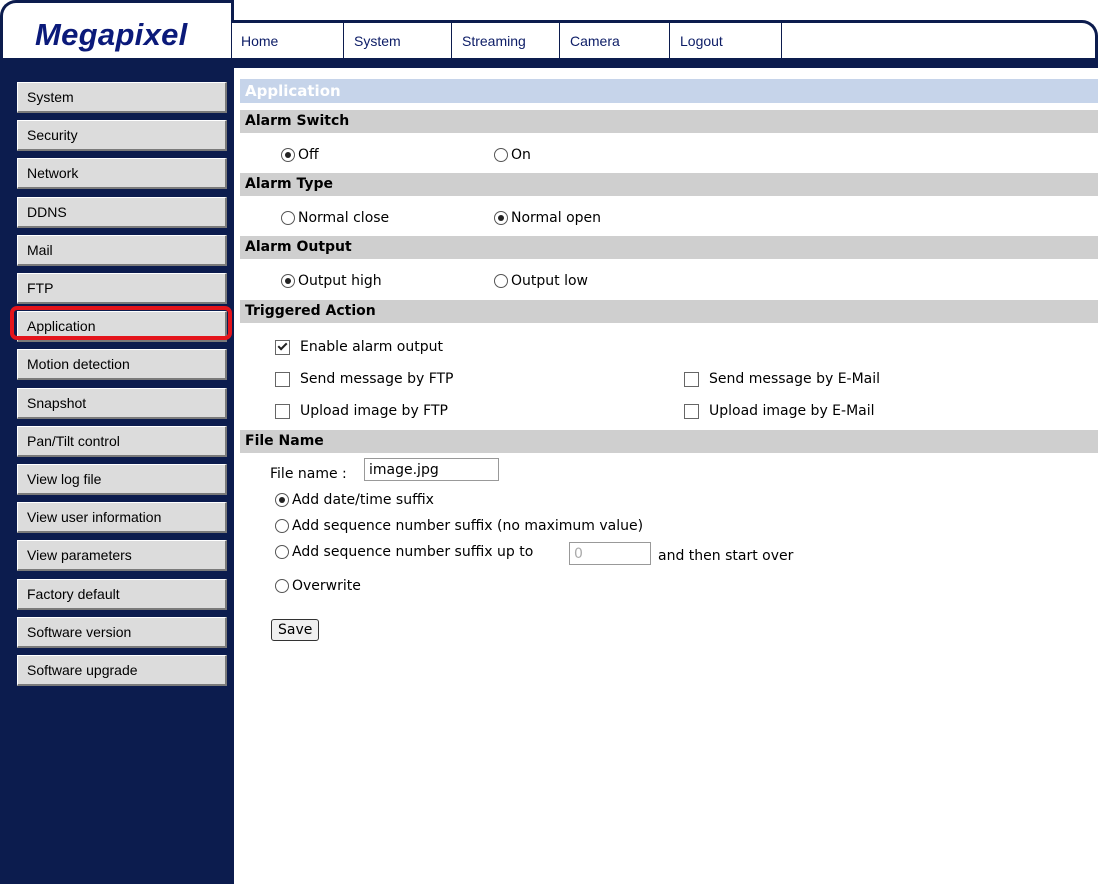 The image size is (1098, 884). Describe the element at coordinates (669, 311) in the screenshot. I see `section-triggered-action: Triggered Action` at that location.